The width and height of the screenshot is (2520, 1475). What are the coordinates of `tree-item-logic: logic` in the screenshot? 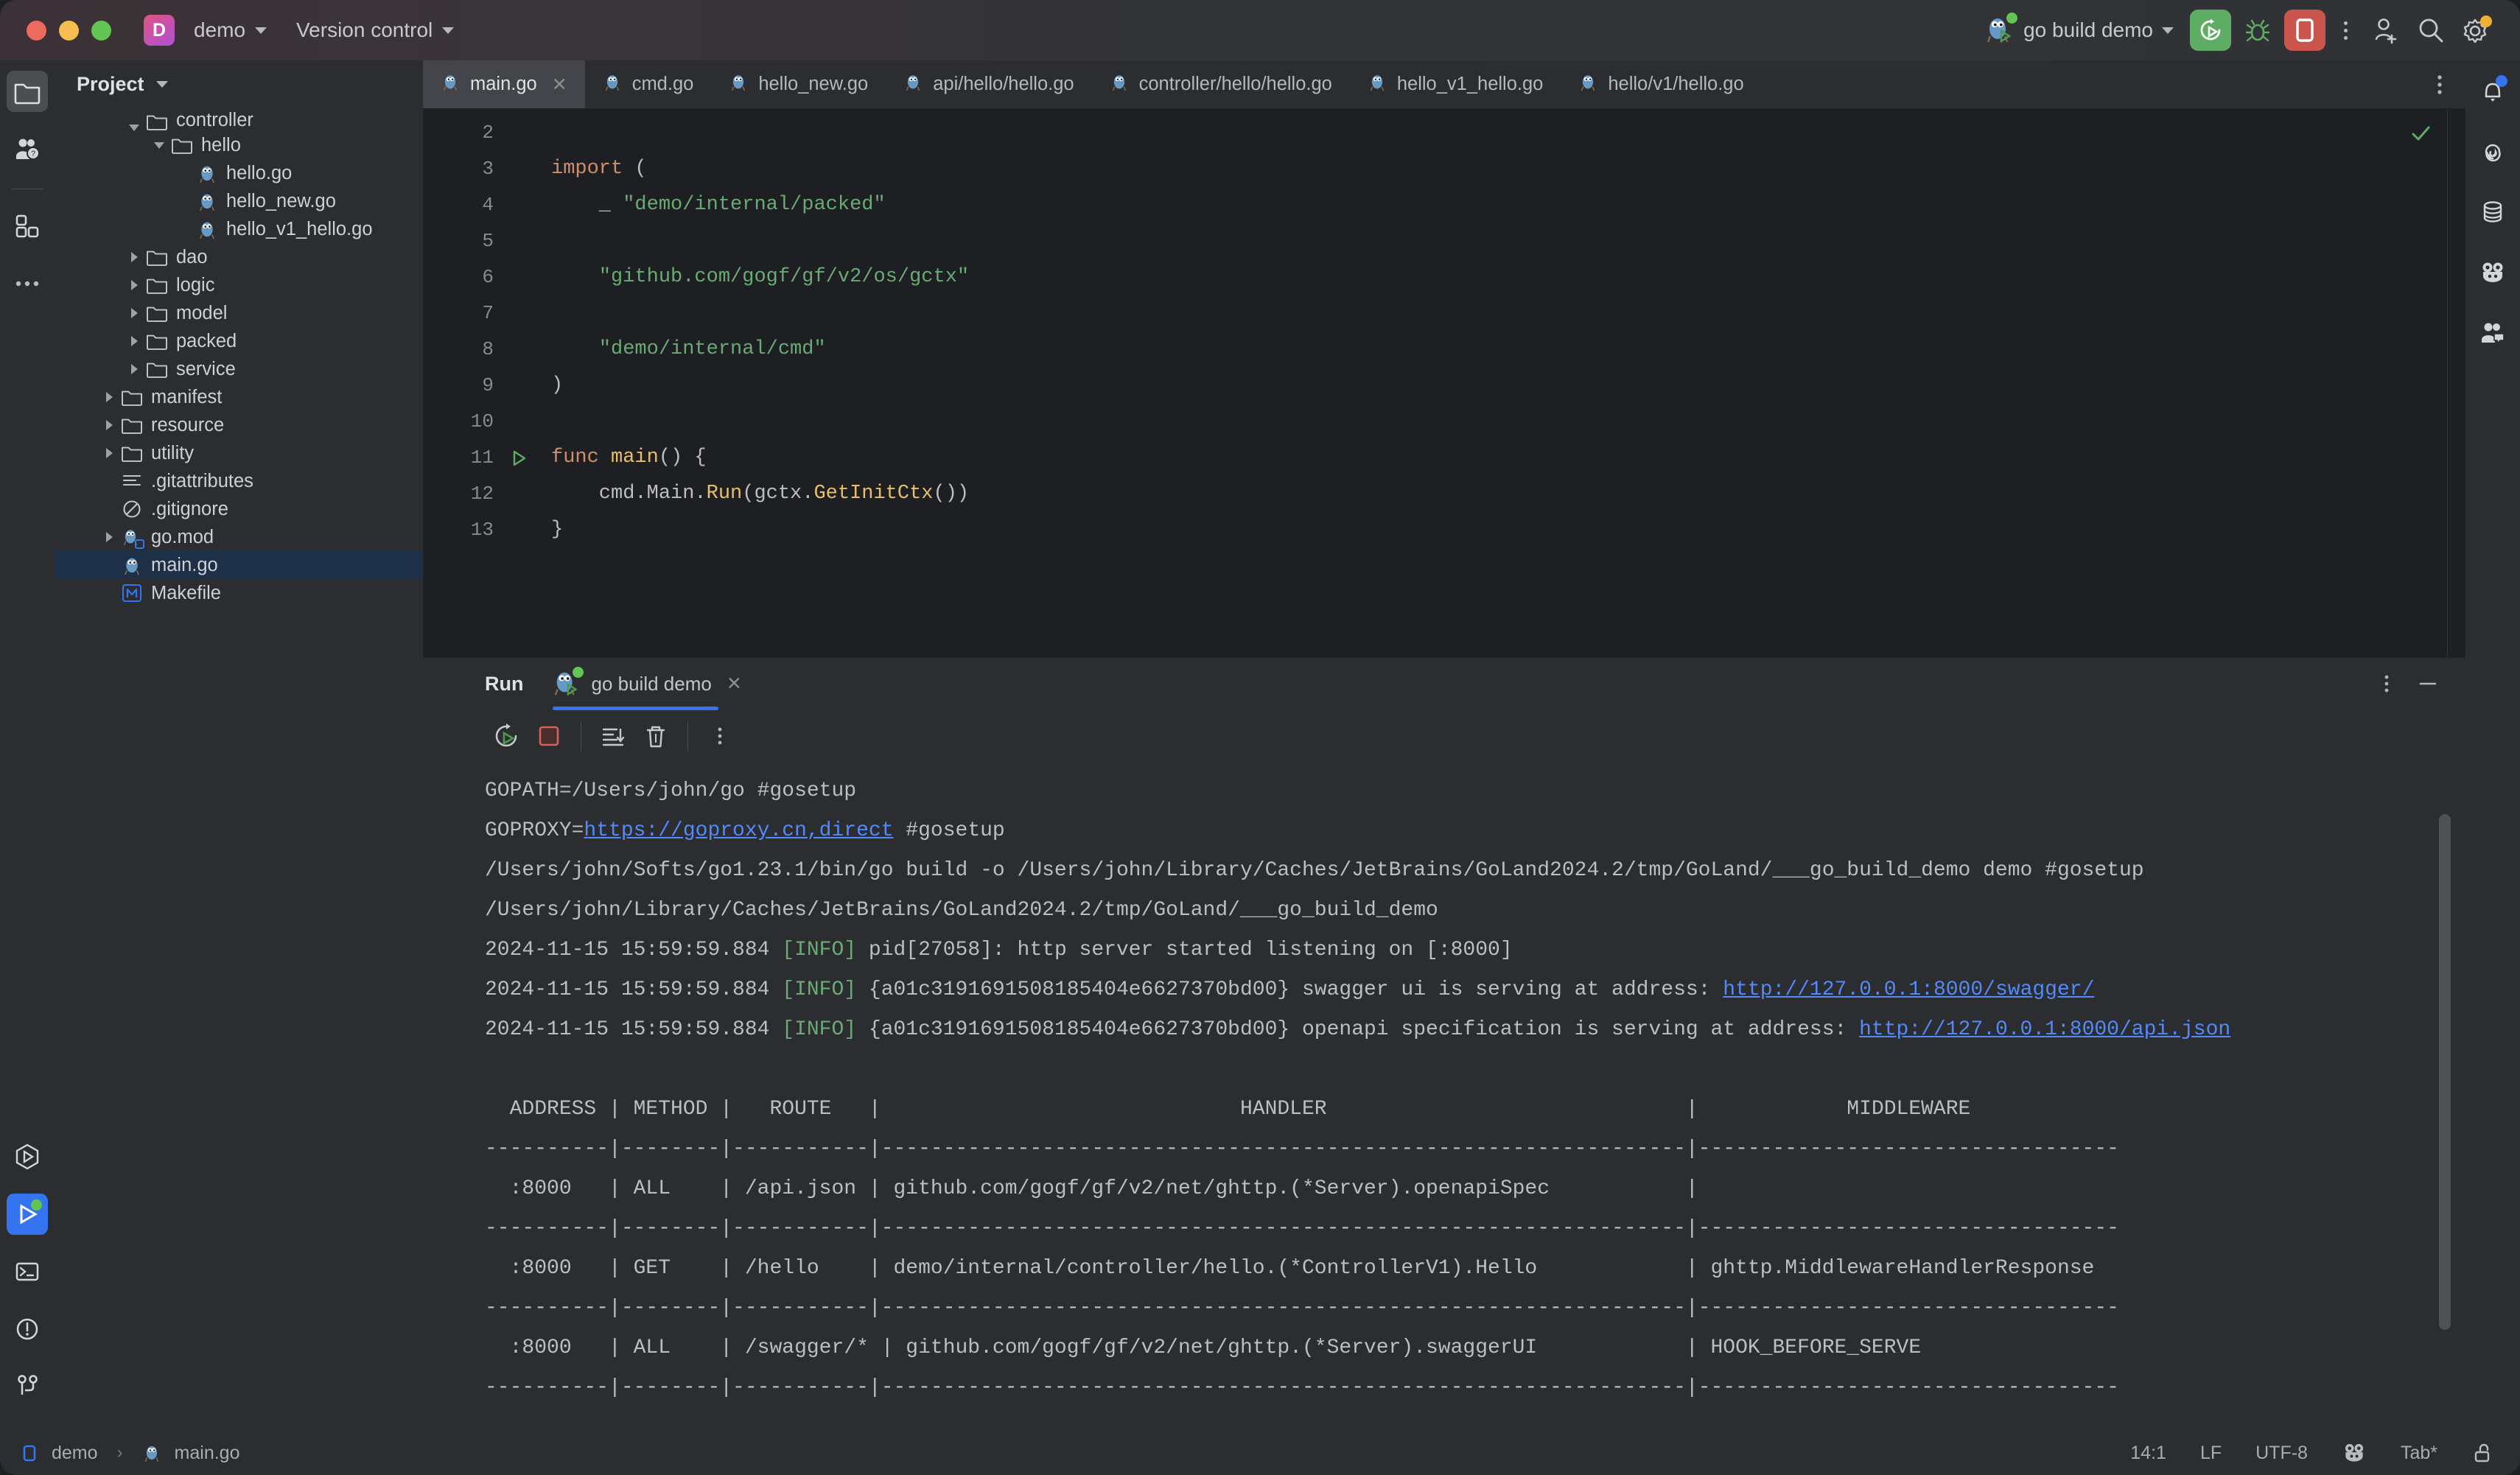 It's located at (239, 285).